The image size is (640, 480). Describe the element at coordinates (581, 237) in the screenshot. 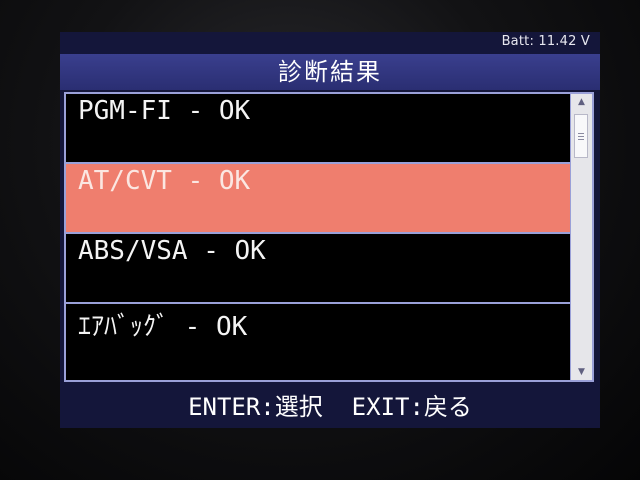

I see `list-scrollbar: ▲ ▼` at that location.